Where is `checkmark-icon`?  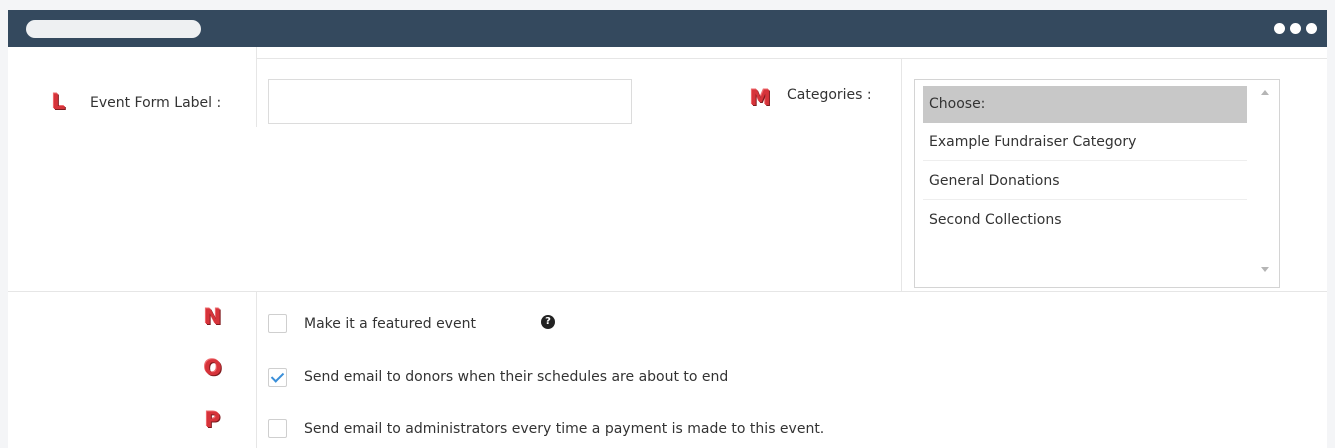
checkmark-icon is located at coordinates (277, 376).